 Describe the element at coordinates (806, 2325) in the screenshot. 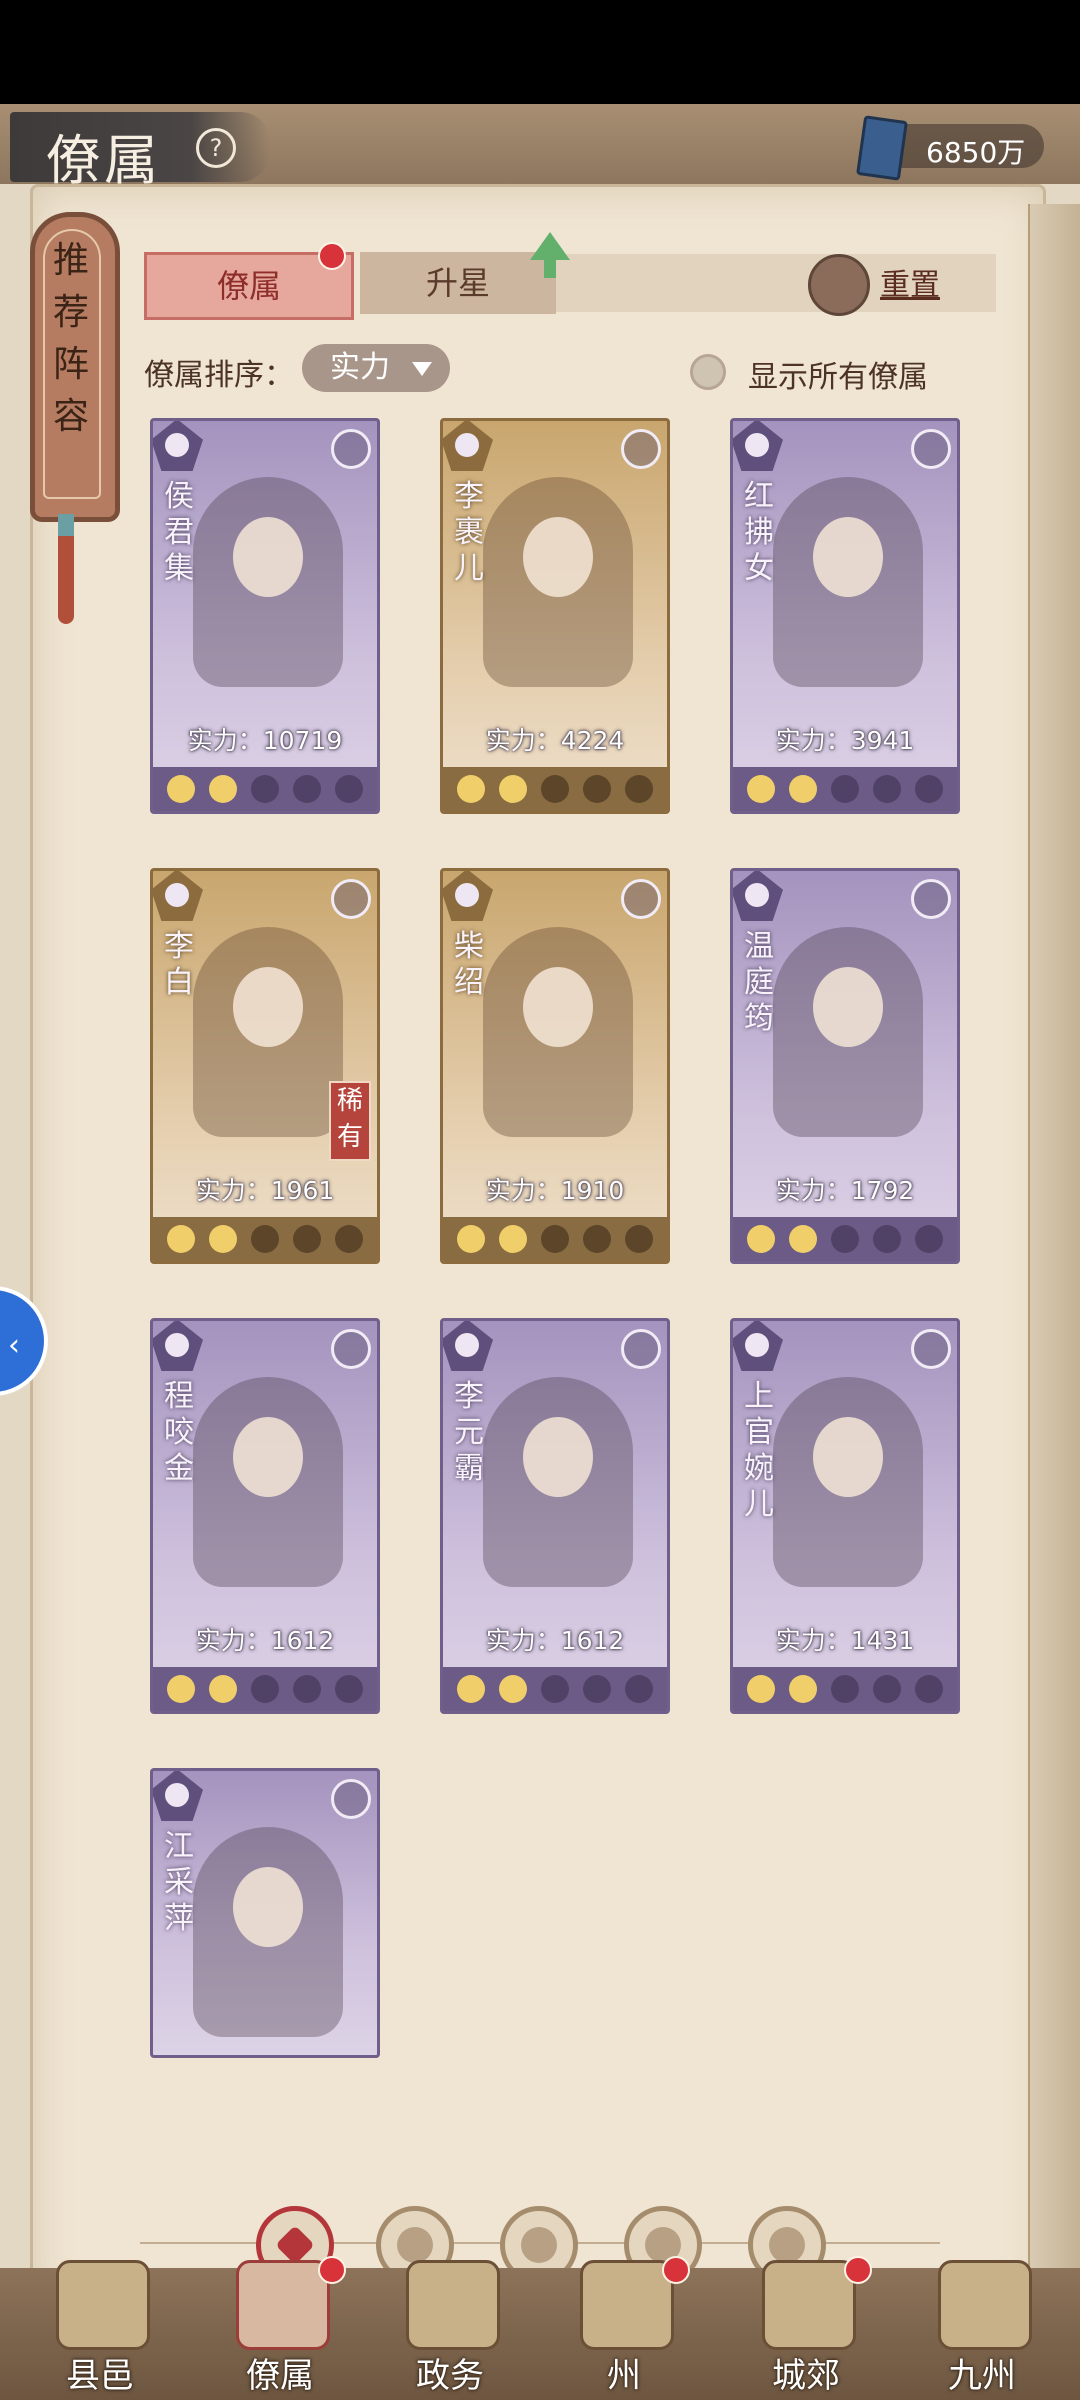

I see `nav-item: 城郊` at that location.